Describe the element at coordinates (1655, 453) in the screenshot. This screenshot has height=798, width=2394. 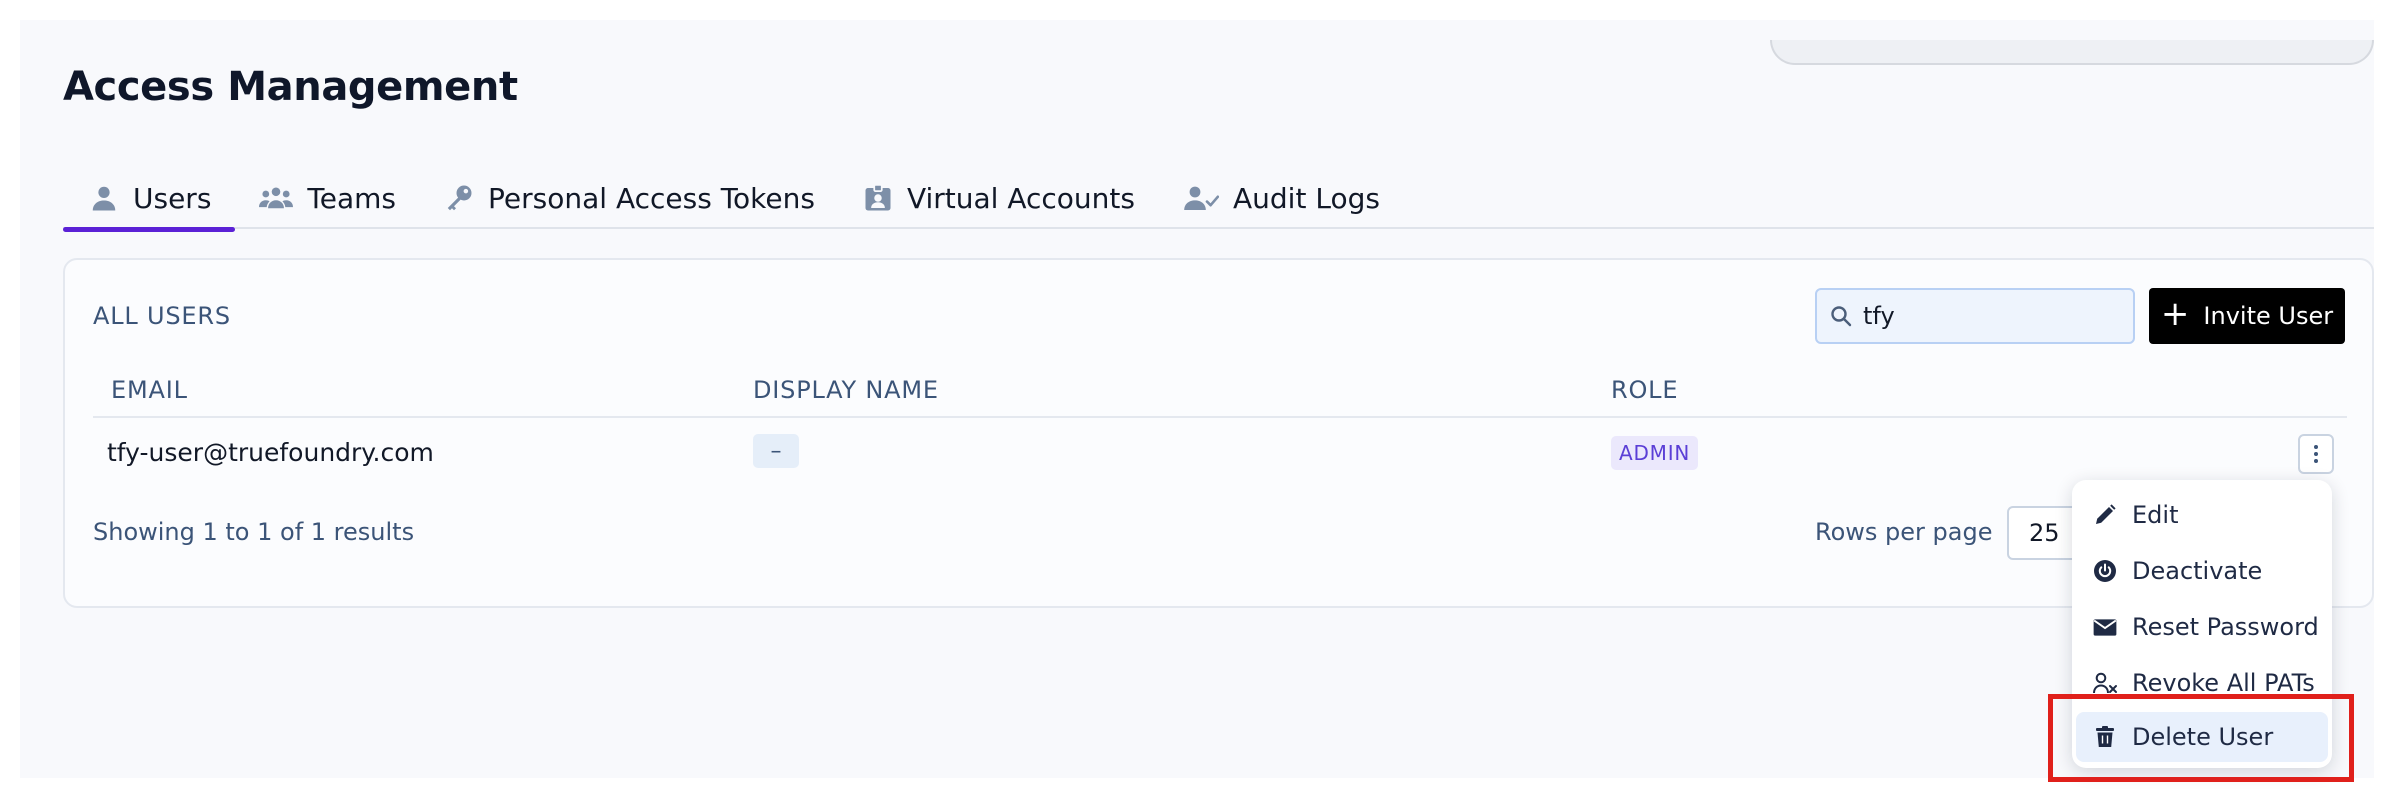
I see `role-badge: ADMIN` at that location.